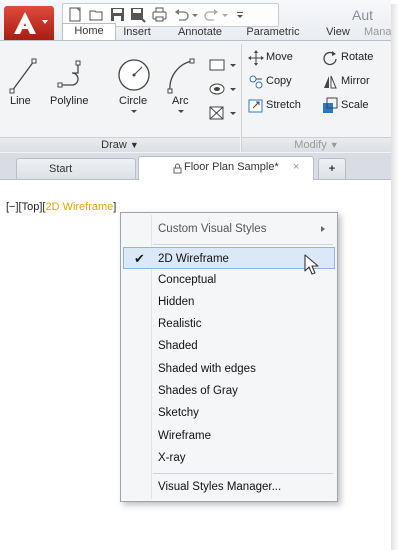  I want to click on polyline-label: Polyline, so click(69, 101).